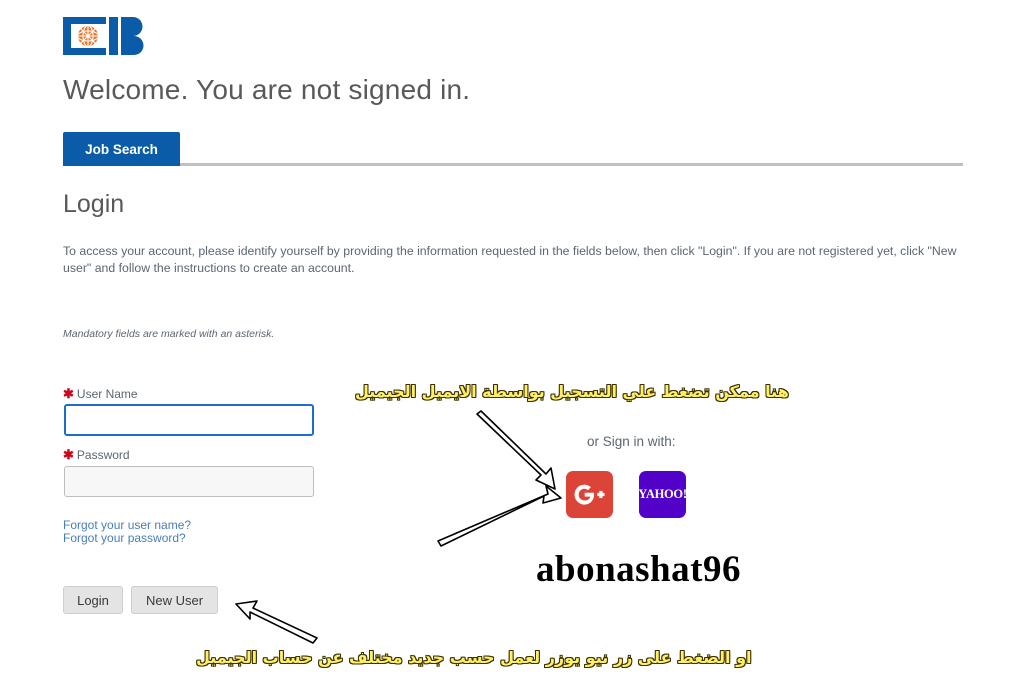  Describe the element at coordinates (189, 420) in the screenshot. I see `username-input` at that location.